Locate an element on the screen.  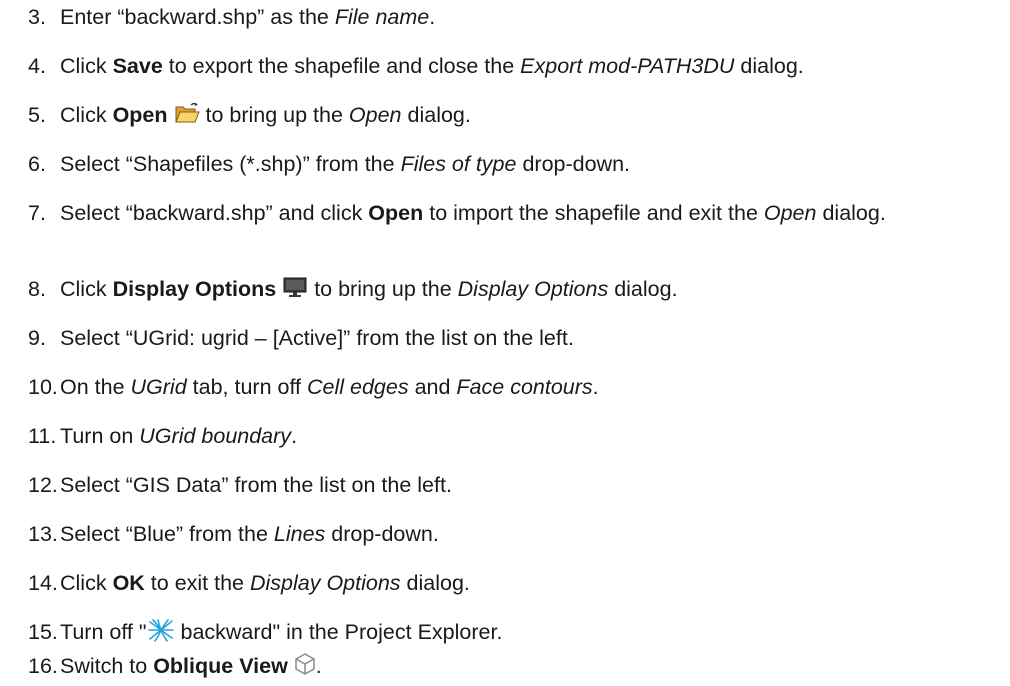
step-text-run: Turn off " is located at coordinates (103, 632).